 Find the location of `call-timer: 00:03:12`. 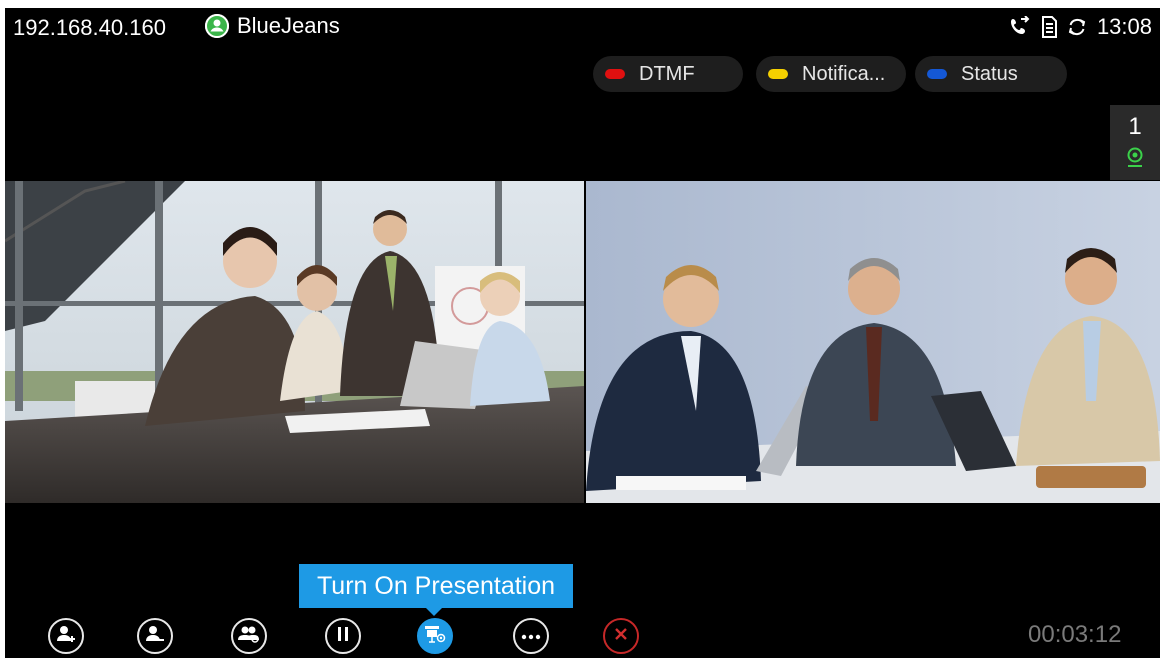

call-timer: 00:03:12 is located at coordinates (1075, 634).